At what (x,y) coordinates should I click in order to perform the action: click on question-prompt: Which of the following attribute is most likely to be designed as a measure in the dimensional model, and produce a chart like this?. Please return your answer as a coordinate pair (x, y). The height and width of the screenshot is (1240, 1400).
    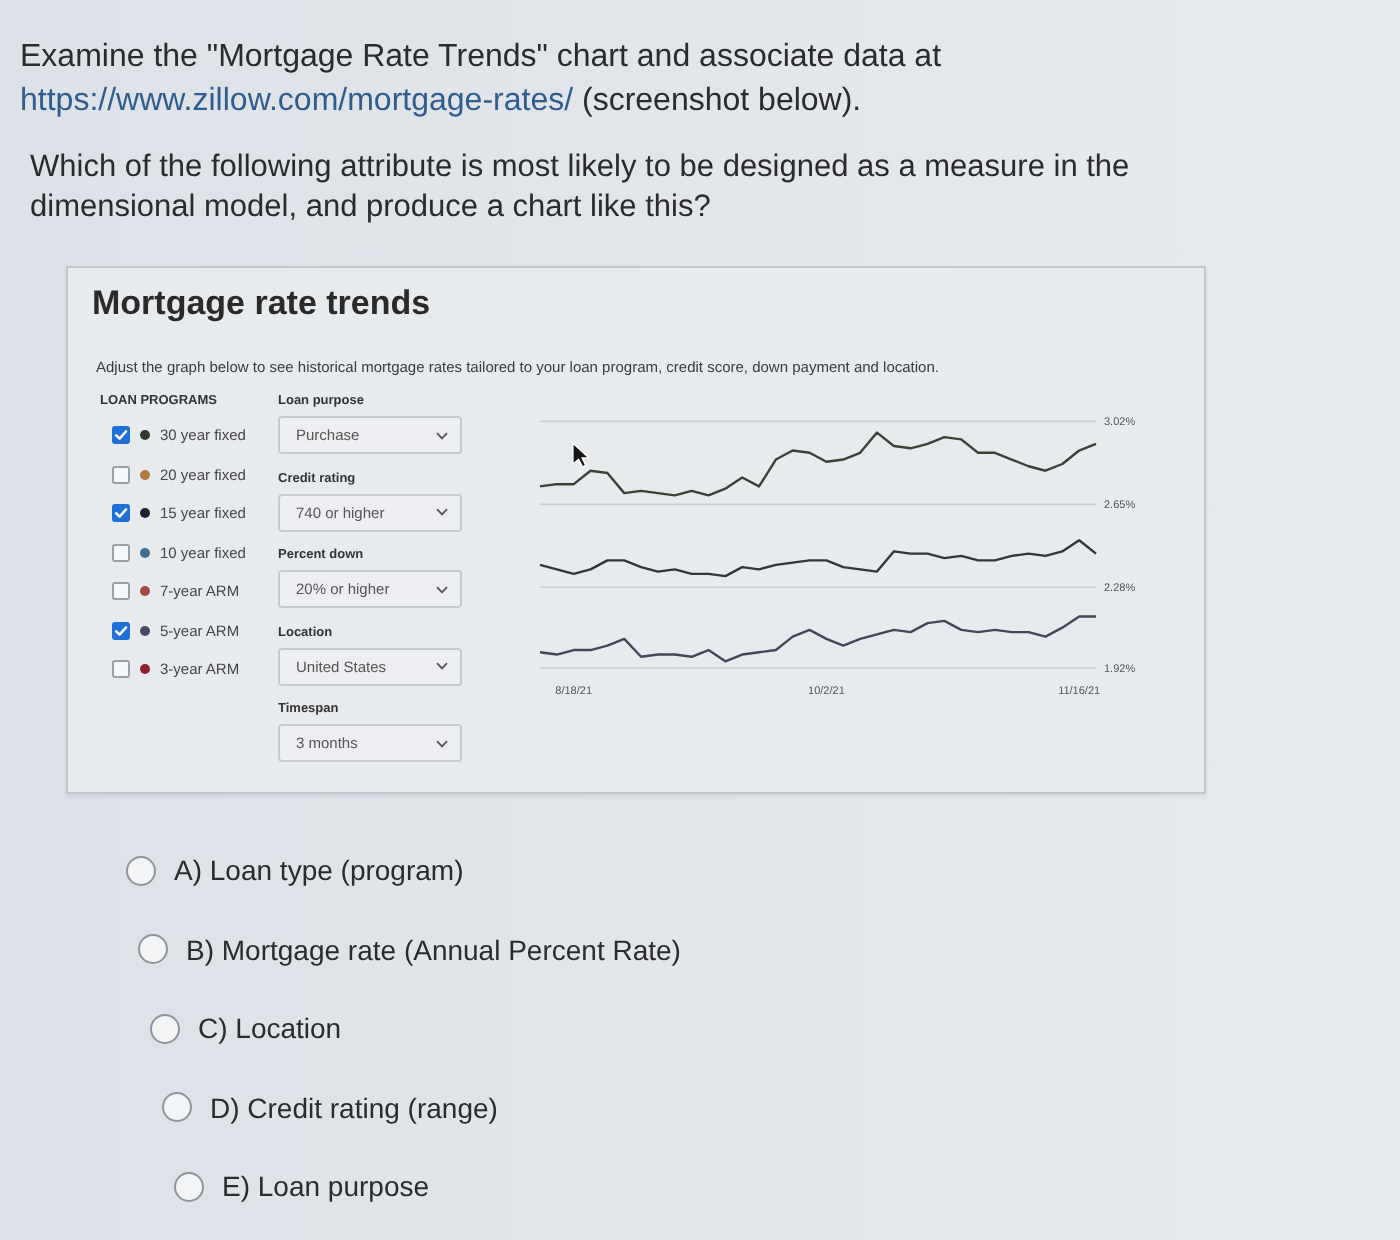
    Looking at the image, I should click on (581, 188).